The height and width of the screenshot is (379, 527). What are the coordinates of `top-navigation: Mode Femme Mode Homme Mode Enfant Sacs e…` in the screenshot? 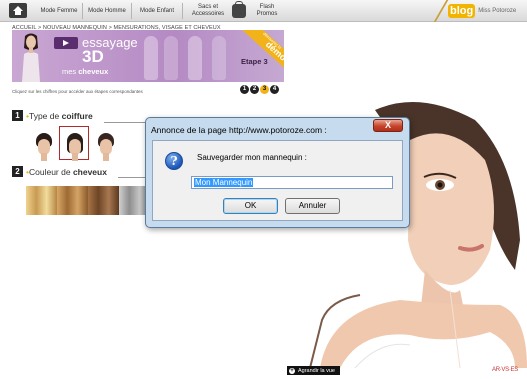 It's located at (263, 11).